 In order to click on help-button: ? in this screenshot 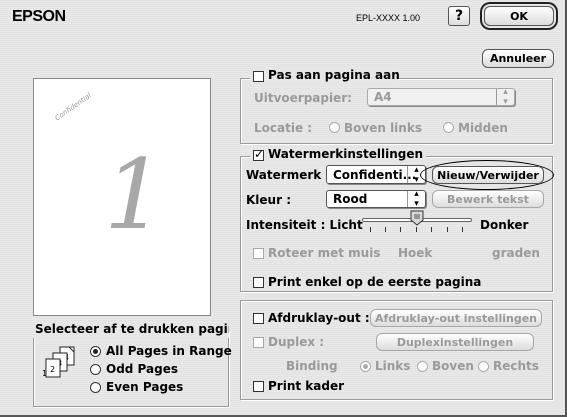, I will do `click(459, 16)`.